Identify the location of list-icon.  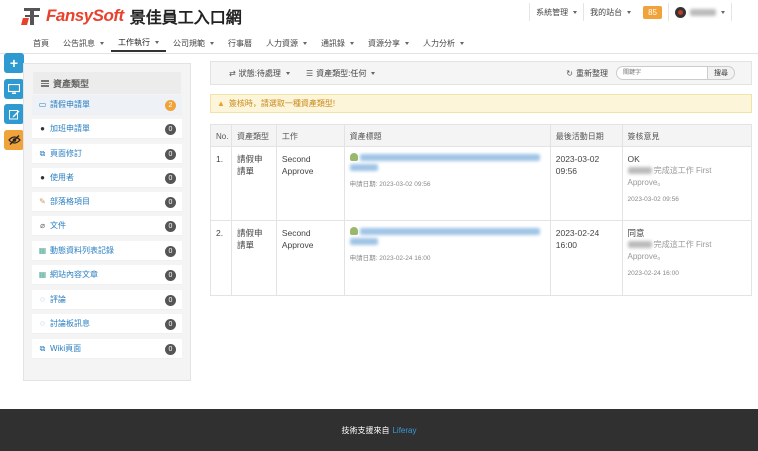
(45, 83).